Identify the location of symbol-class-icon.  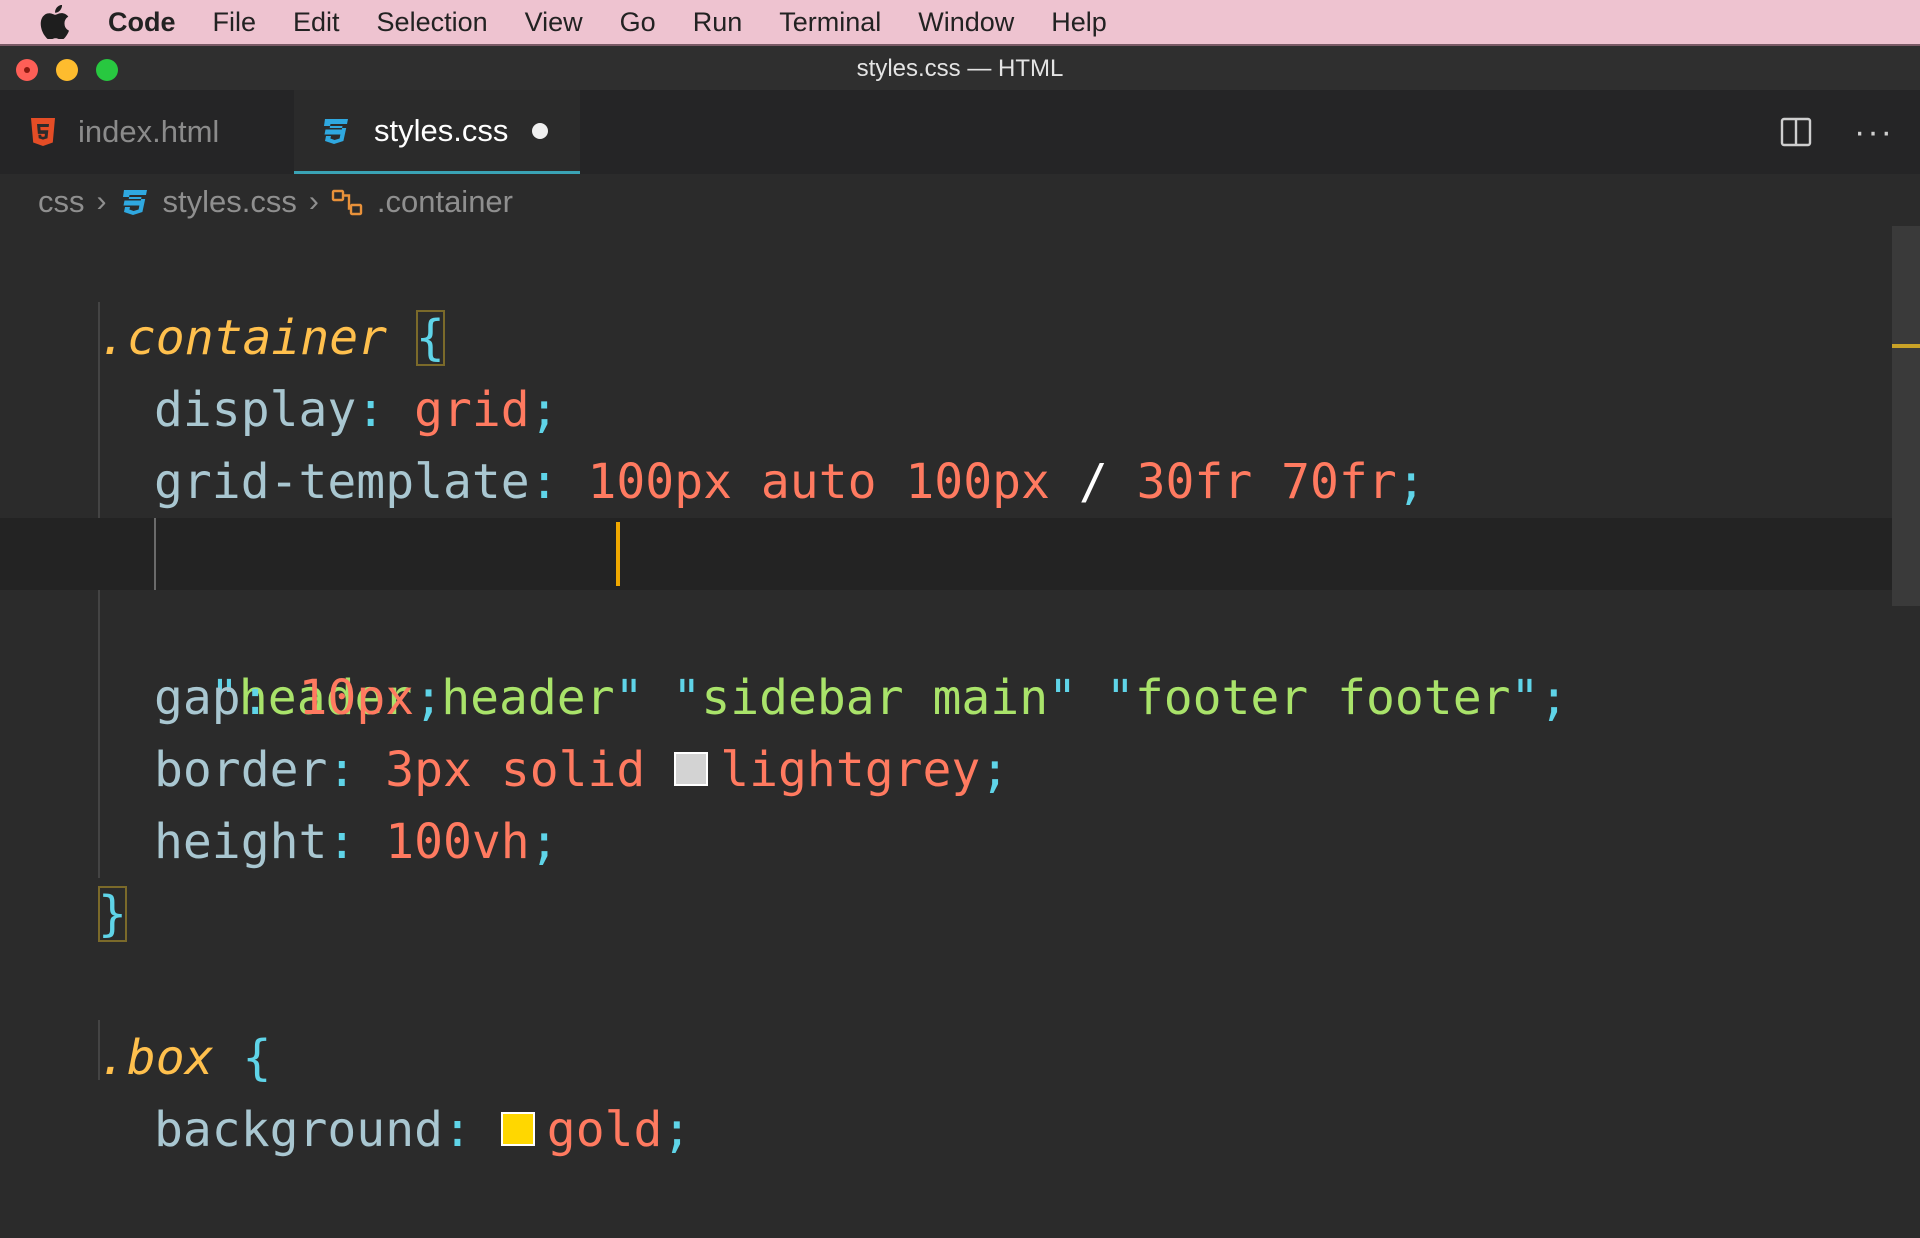
(348, 202).